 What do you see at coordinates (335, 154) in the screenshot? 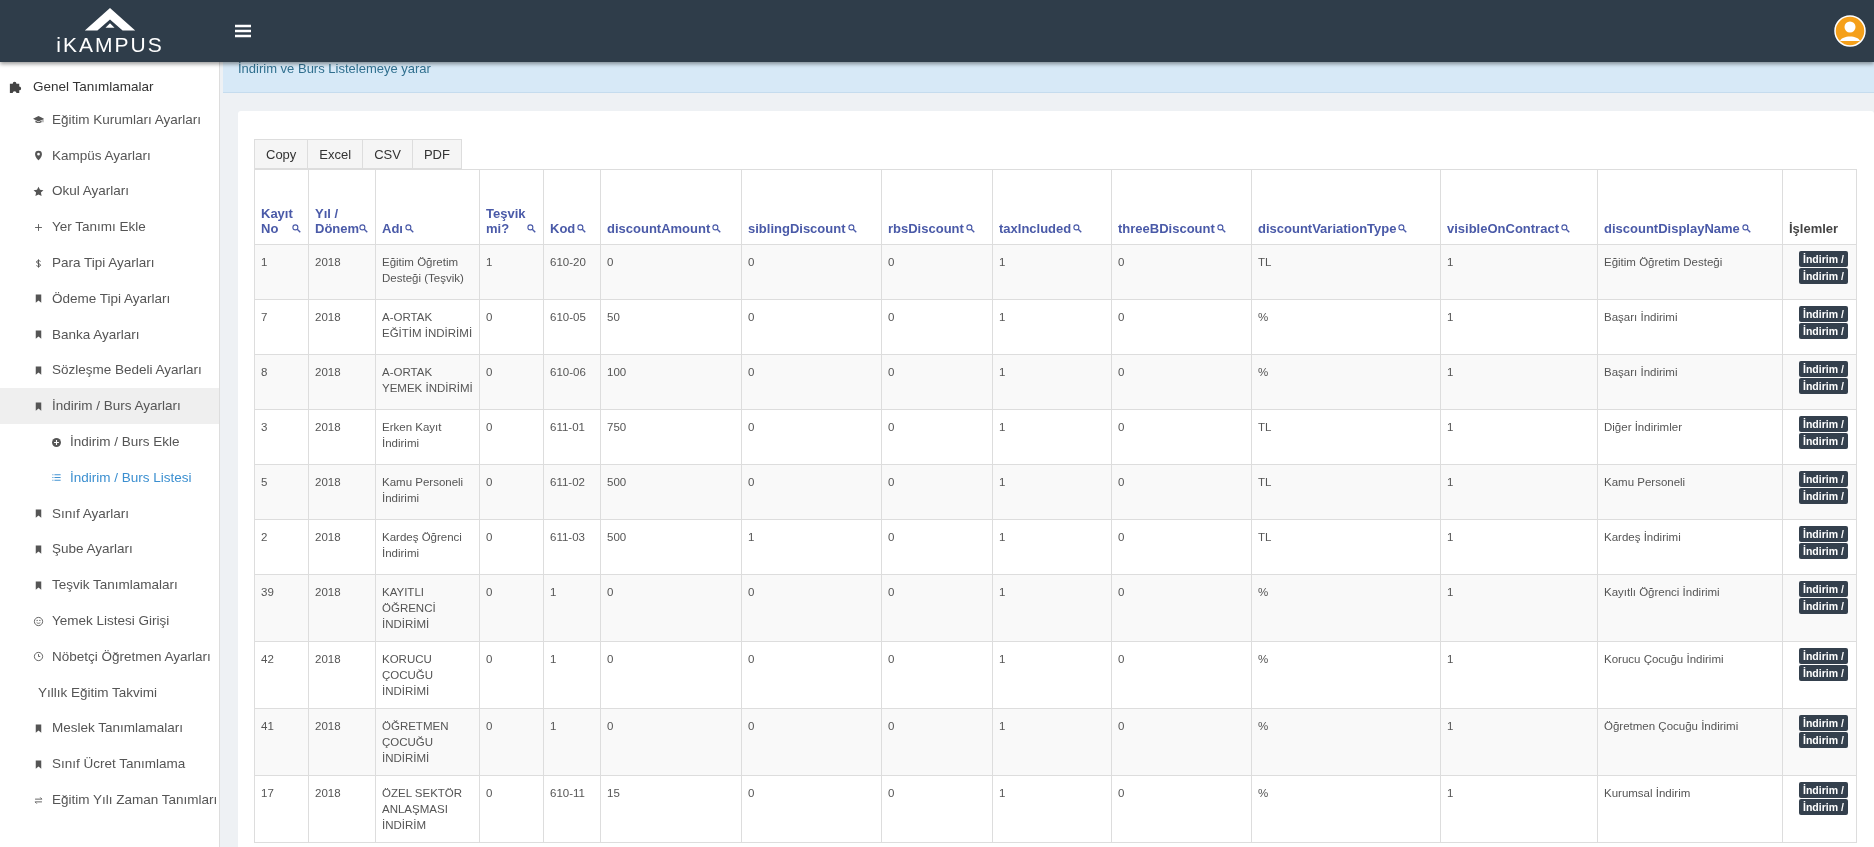
I see `export-button: Excel` at bounding box center [335, 154].